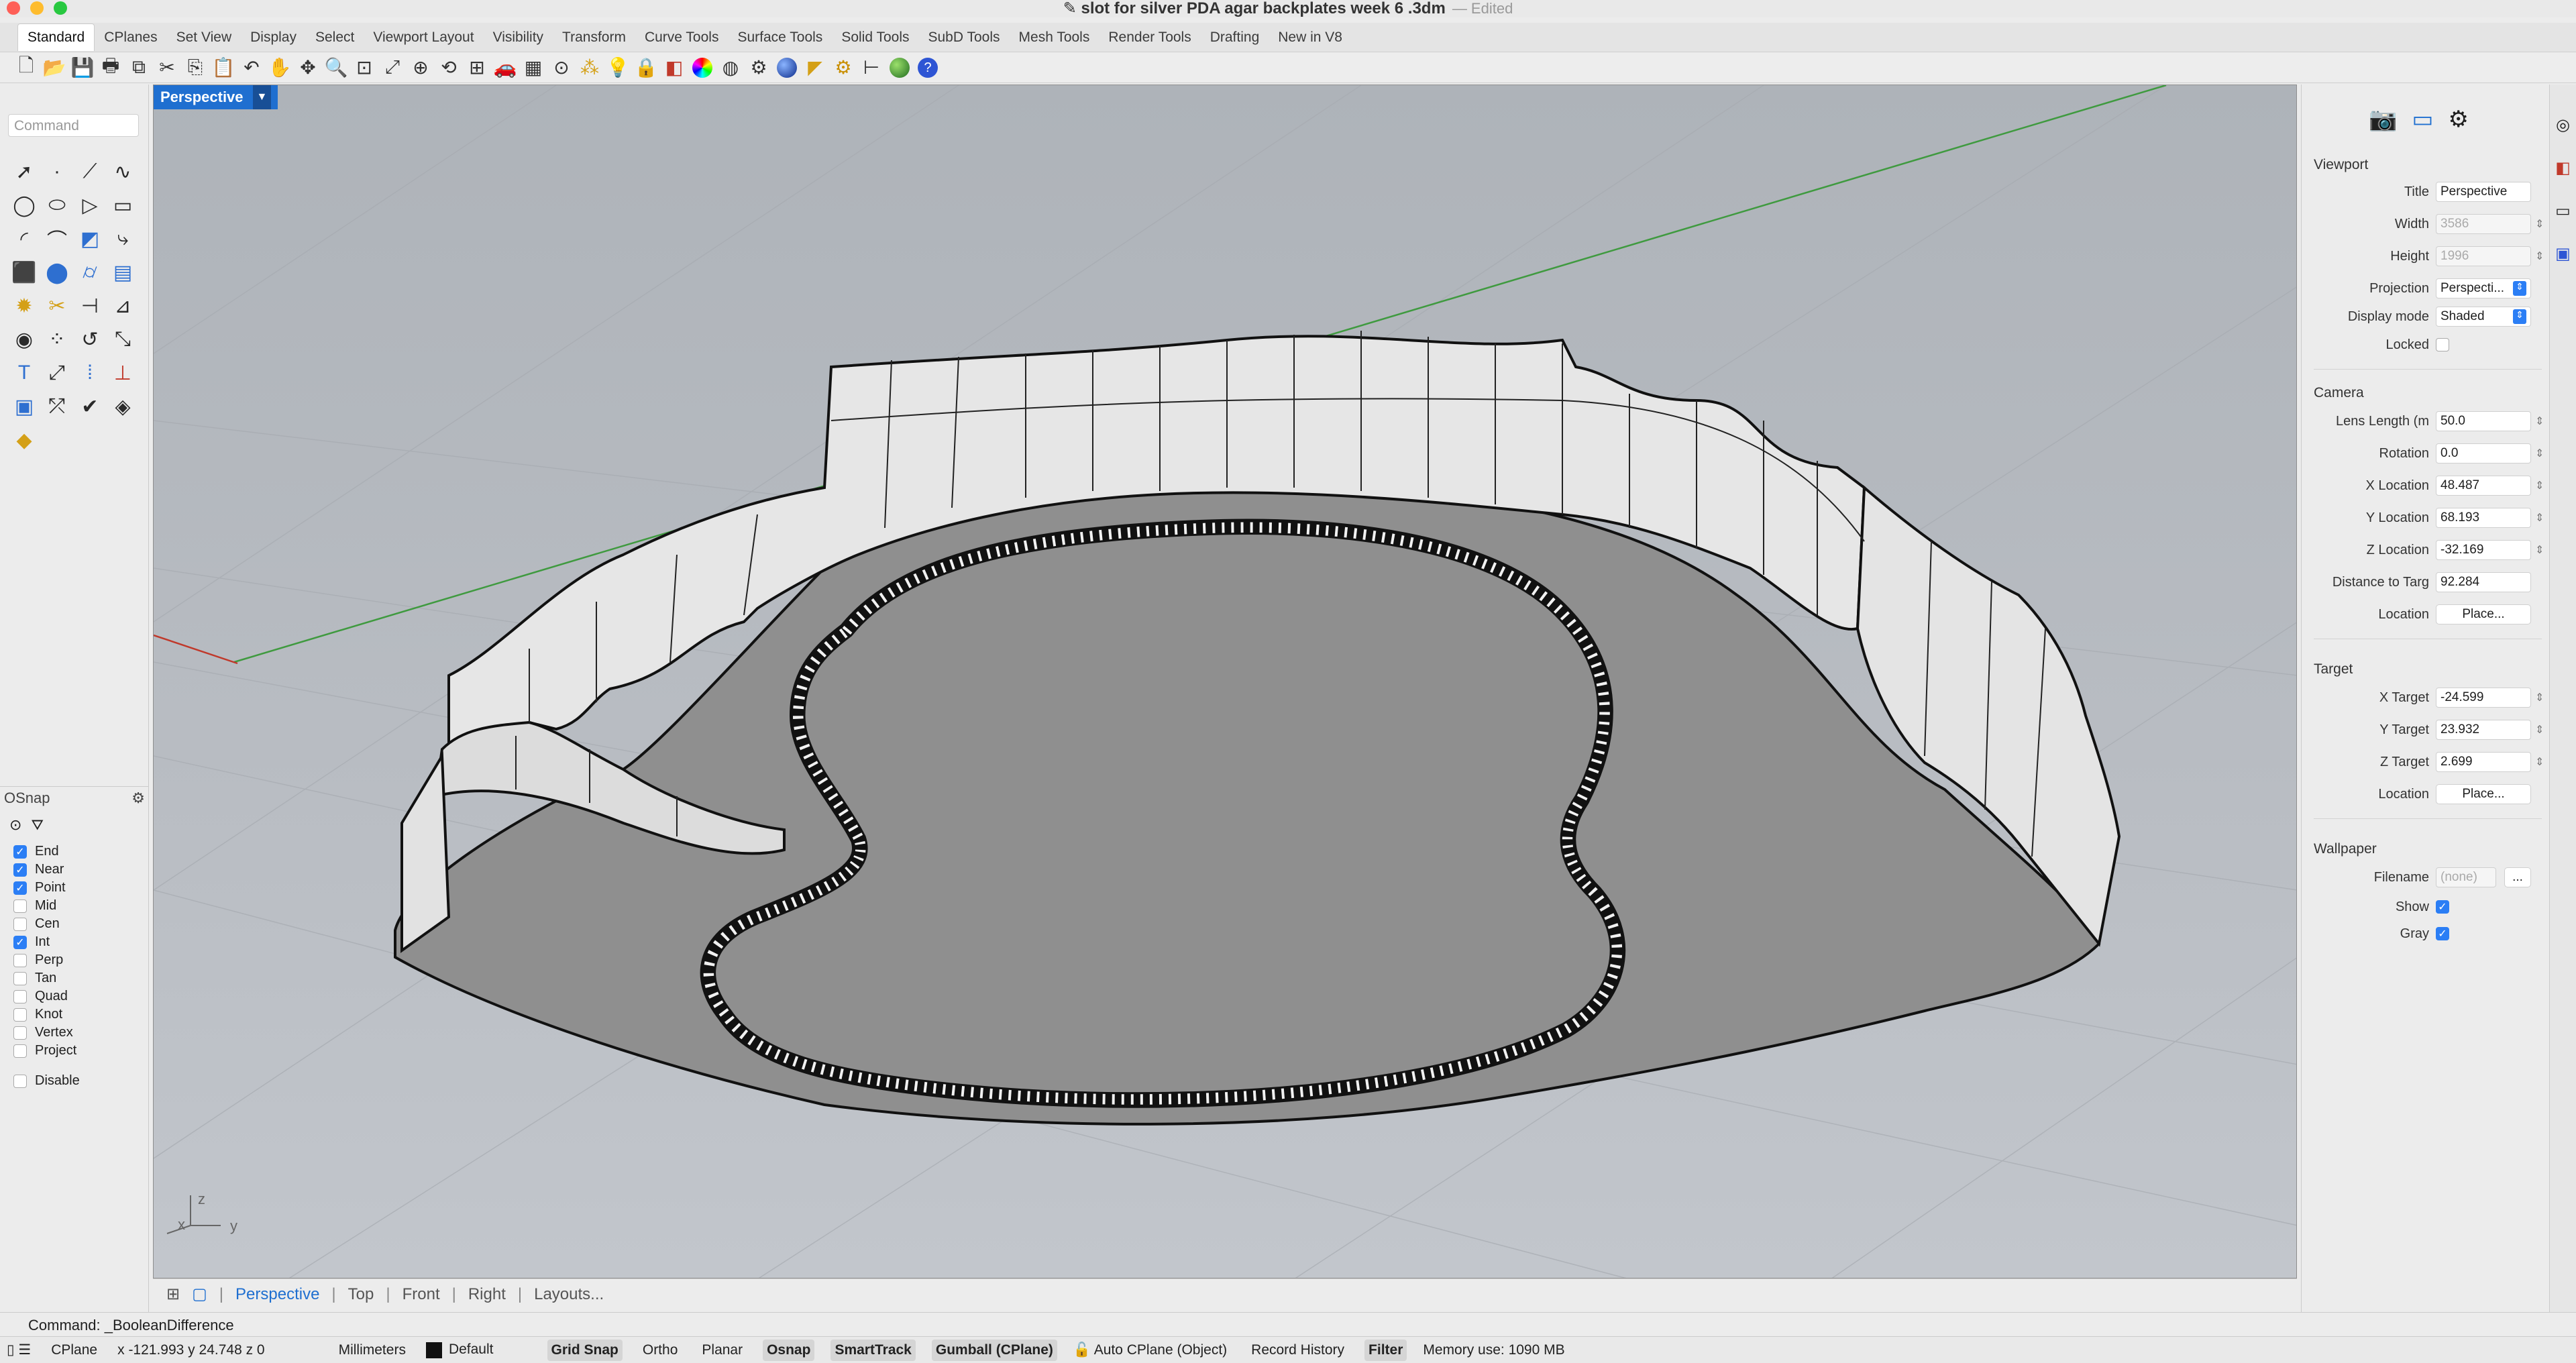 This screenshot has width=2576, height=1363. Describe the element at coordinates (57, 306) in the screenshot. I see `trim-icon: ✂` at that location.